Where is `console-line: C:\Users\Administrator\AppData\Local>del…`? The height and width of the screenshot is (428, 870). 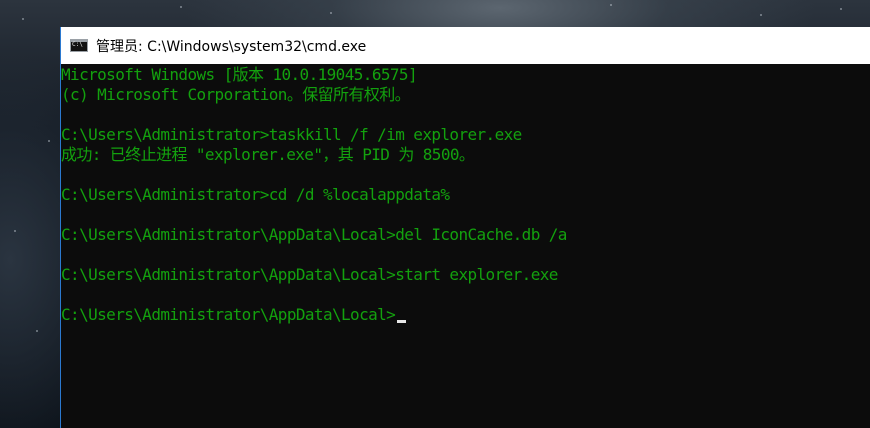 console-line: C:\Users\Administrator\AppData\Local>del… is located at coordinates (314, 234).